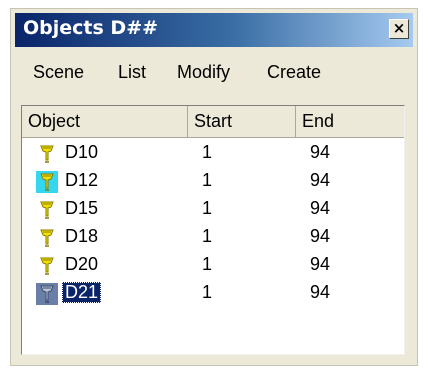 The image size is (428, 374). What do you see at coordinates (82, 236) in the screenshot?
I see `object-name: D18` at bounding box center [82, 236].